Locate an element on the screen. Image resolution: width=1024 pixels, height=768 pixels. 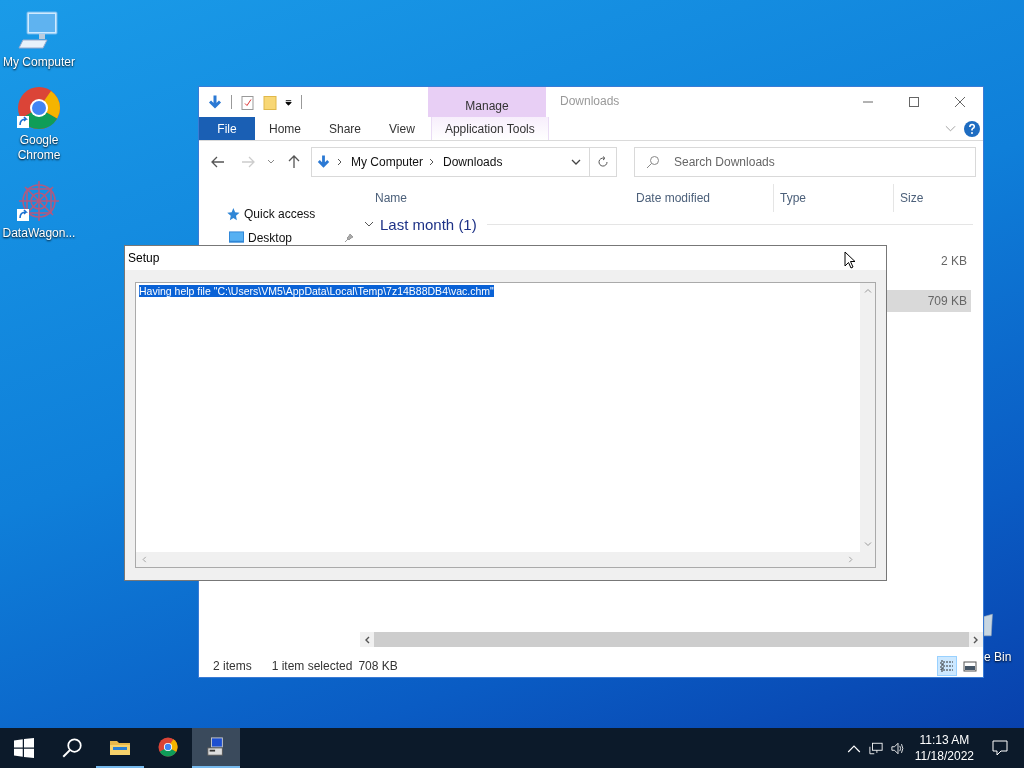
nav-item: Desktop is located at coordinates (270, 238).